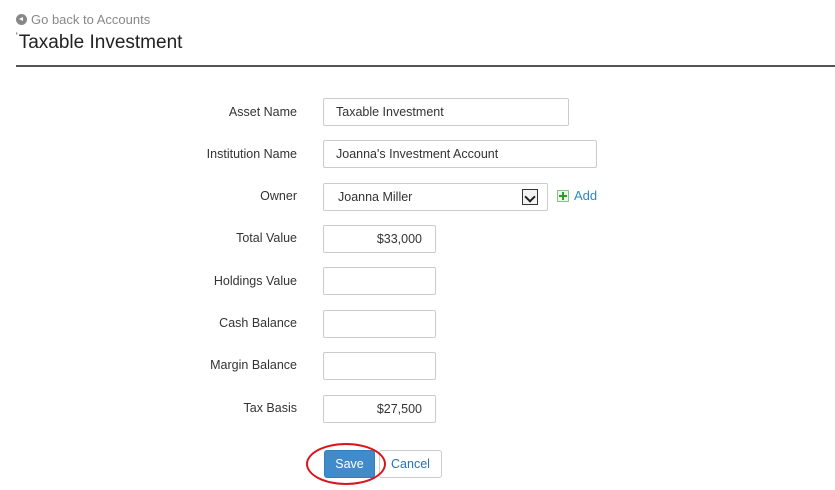 This screenshot has height=490, width=835. I want to click on cancel-button: Cancel, so click(410, 464).